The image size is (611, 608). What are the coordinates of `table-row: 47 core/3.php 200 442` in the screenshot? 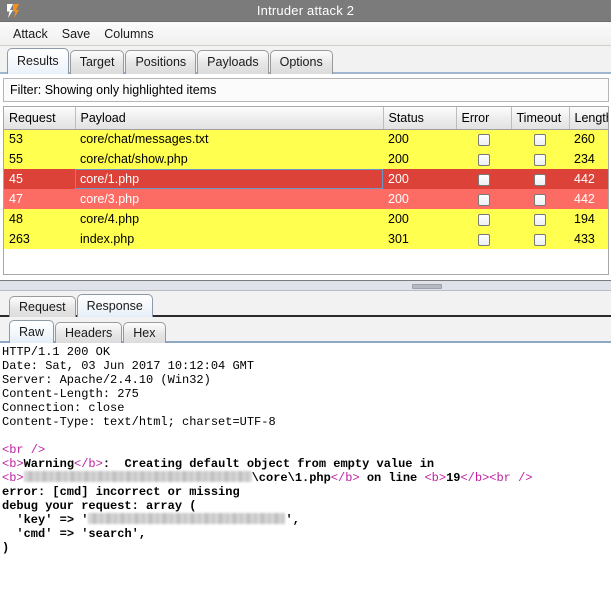 It's located at (306, 199).